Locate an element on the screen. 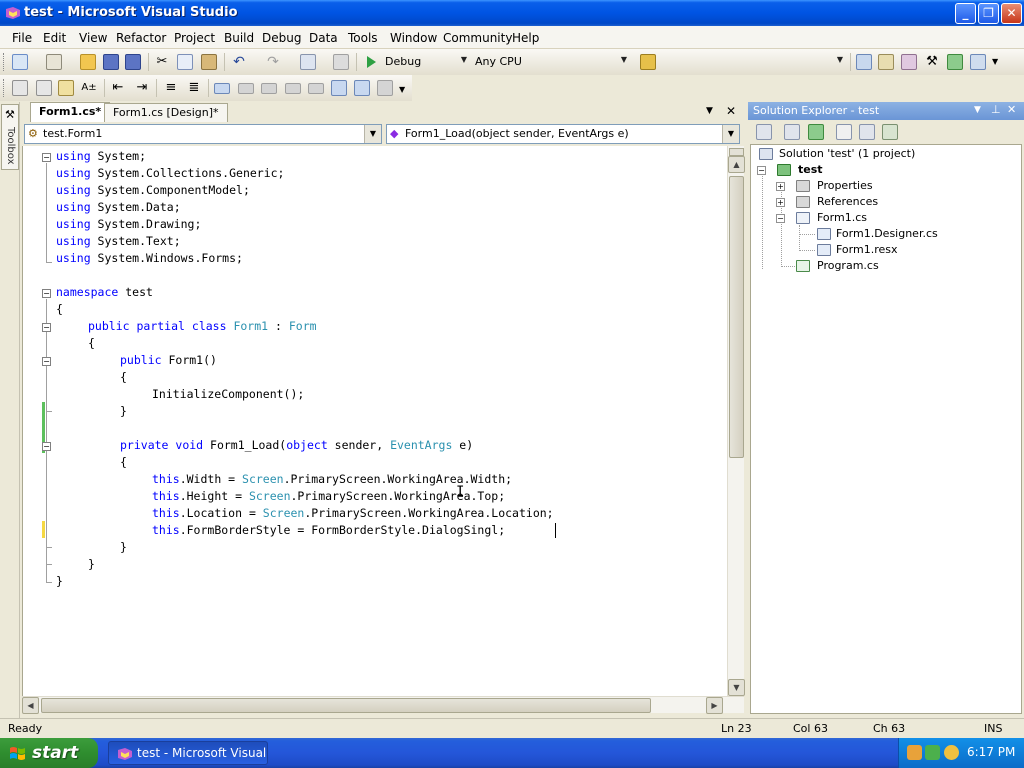 This screenshot has height=768, width=1024. paste-icon is located at coordinates (209, 62).